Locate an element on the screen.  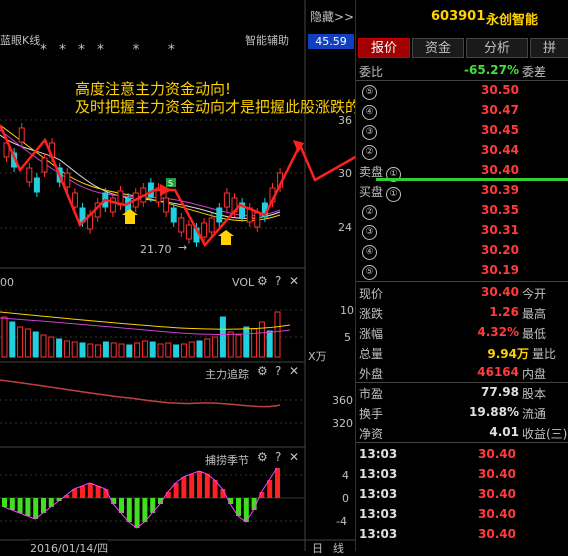
weibi-value: -65.27% is located at coordinates (491, 70).